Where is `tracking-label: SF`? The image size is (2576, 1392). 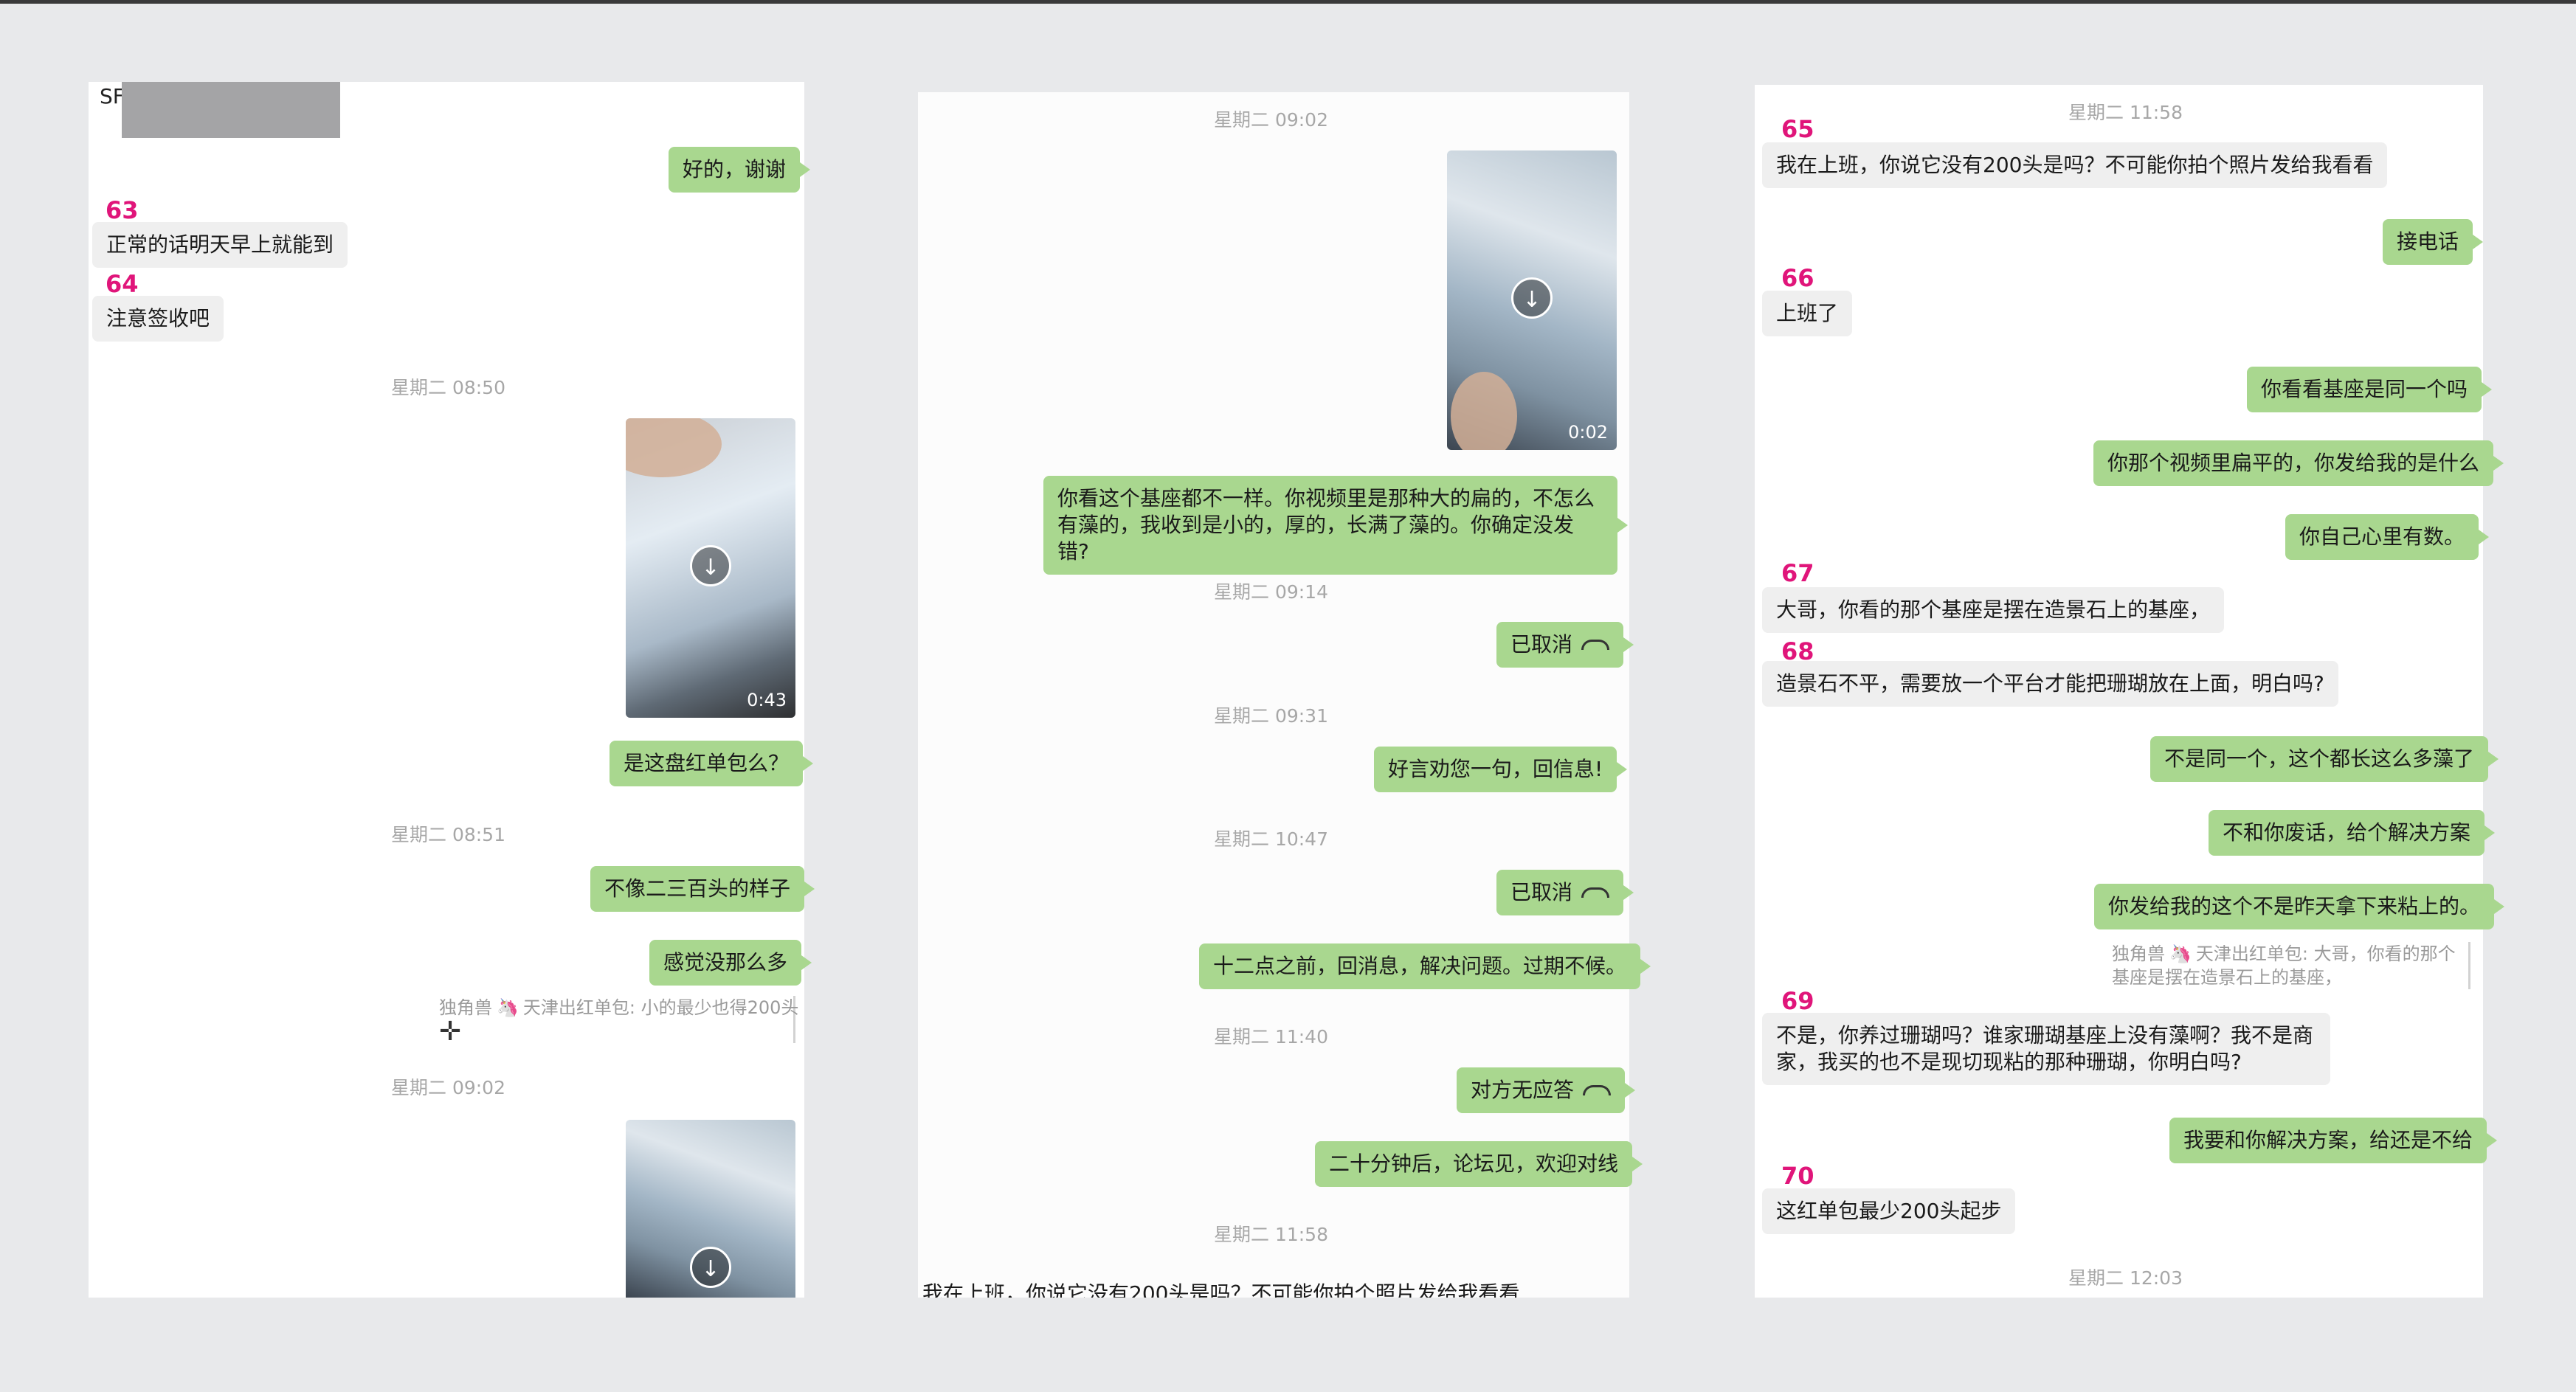
tracking-label: SF is located at coordinates (112, 96).